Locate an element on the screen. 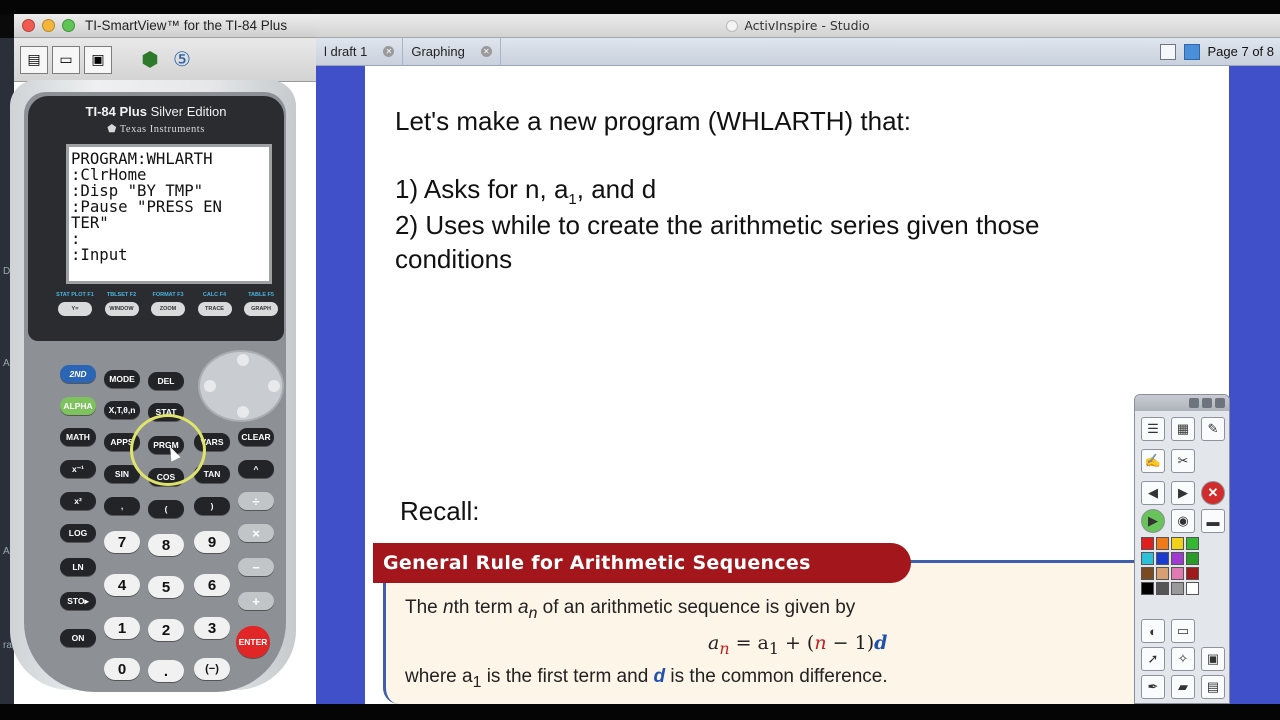 Image resolution: width=1280 pixels, height=720 pixels. toolbox-close-icon is located at coordinates (1220, 403).